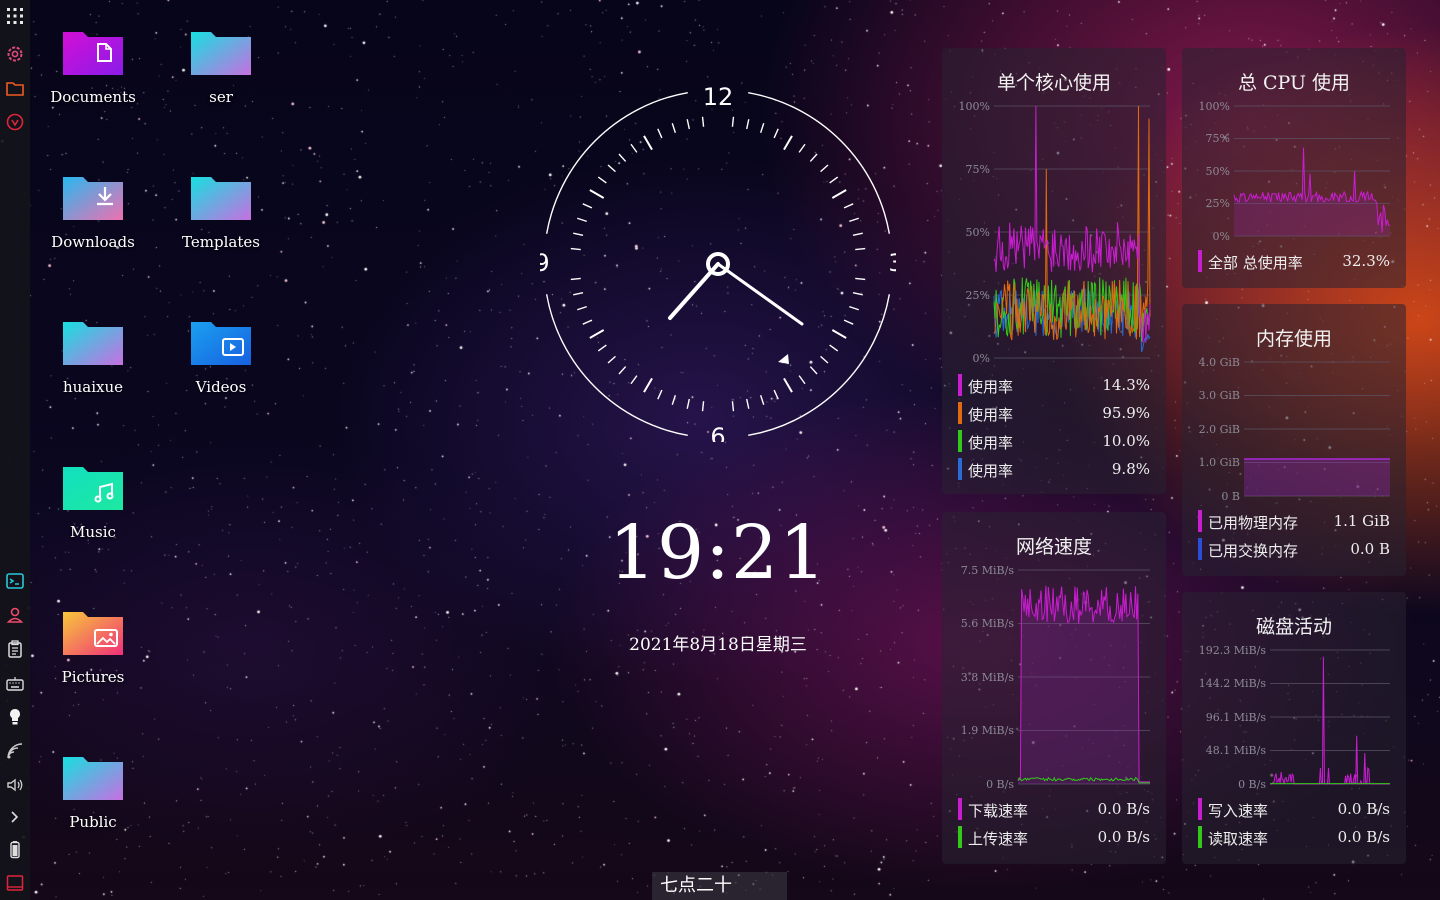  I want to click on legend-item: 下载速率 0.0 B/s, so click(1054, 809).